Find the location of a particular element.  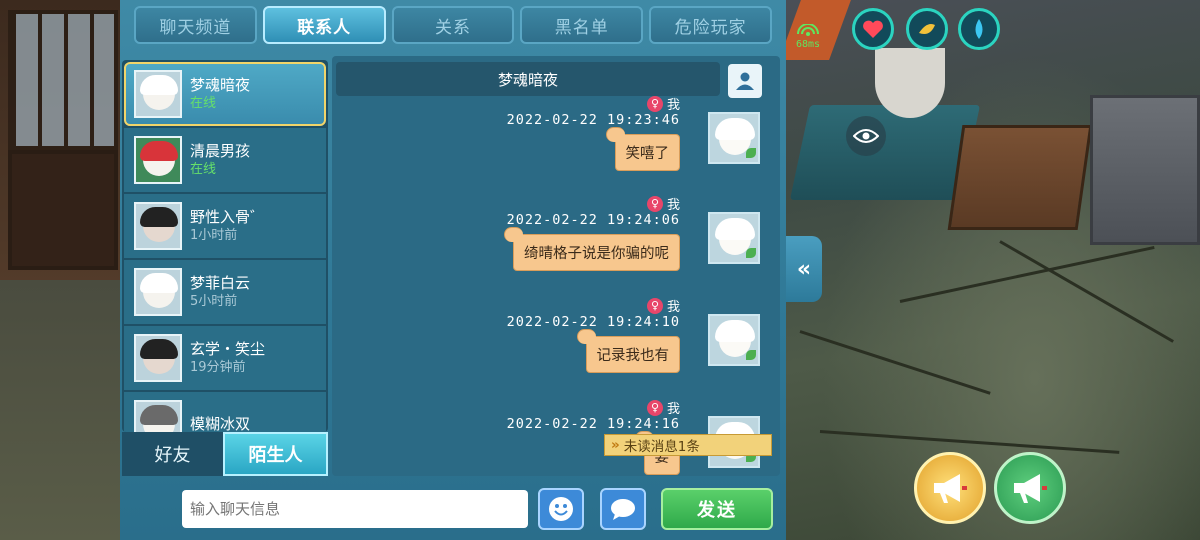

tab-bar: 聊天频道 联系人 关系 黑名单 危险玩家 is located at coordinates (453, 24).